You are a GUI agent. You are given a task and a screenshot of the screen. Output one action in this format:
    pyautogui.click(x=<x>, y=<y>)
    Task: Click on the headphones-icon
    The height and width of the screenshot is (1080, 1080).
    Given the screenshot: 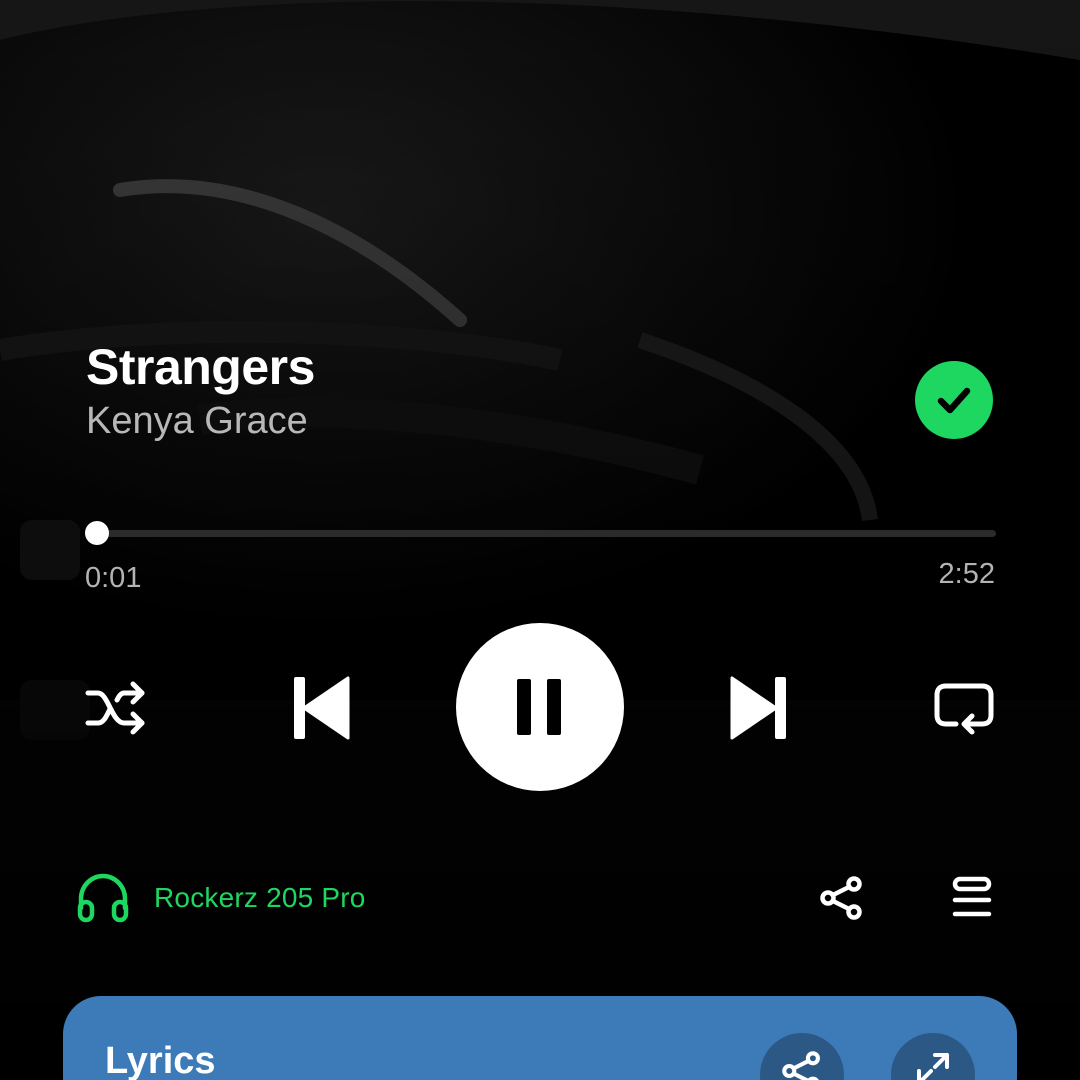 What is the action you would take?
    pyautogui.click(x=103, y=898)
    